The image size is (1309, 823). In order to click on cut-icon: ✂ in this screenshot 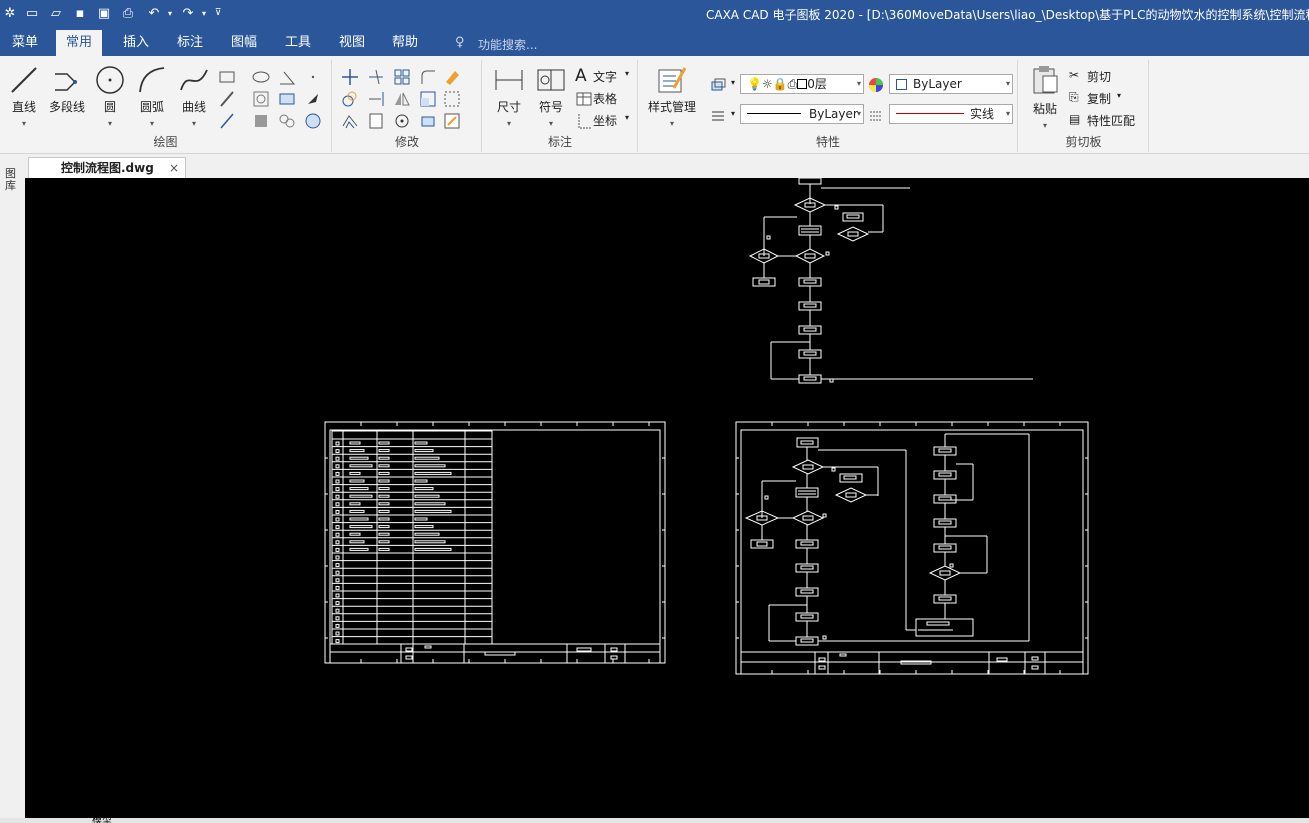, I will do `click(1074, 75)`.